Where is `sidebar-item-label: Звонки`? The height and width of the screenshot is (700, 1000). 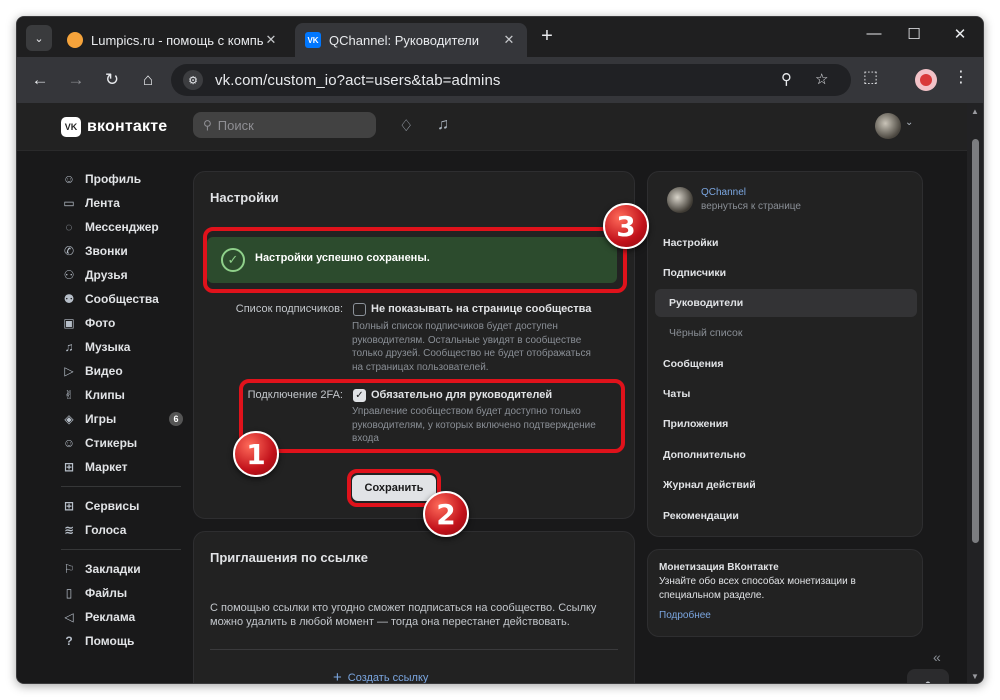 sidebar-item-label: Звонки is located at coordinates (106, 251).